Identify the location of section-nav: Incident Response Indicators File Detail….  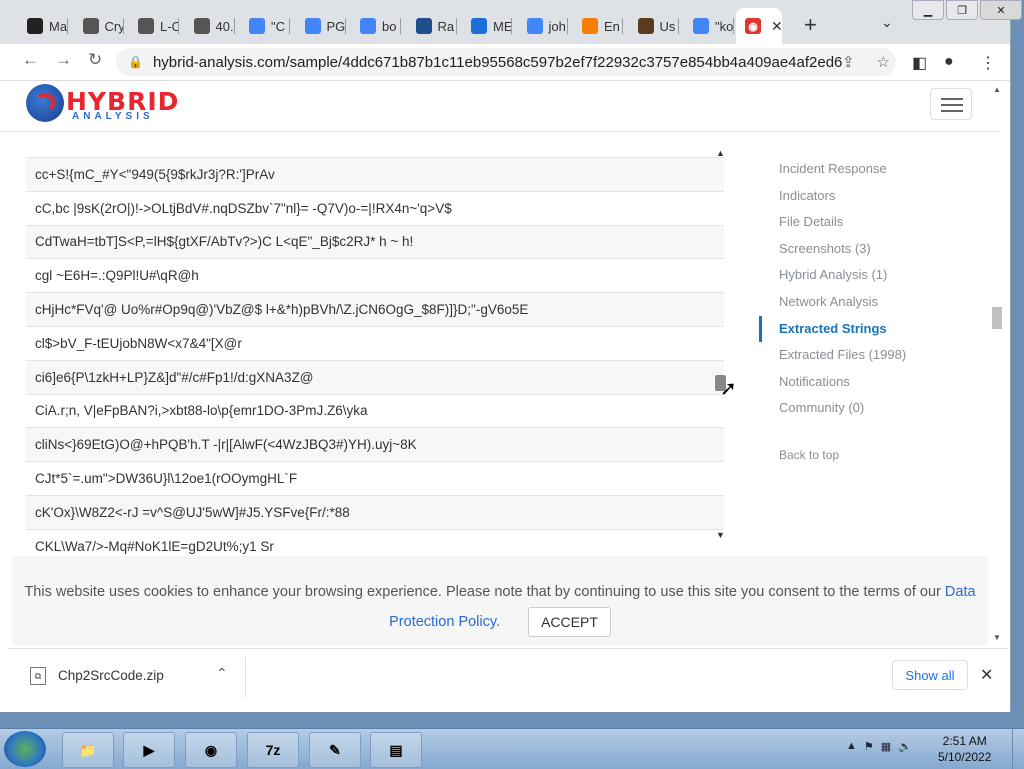
(869, 312).